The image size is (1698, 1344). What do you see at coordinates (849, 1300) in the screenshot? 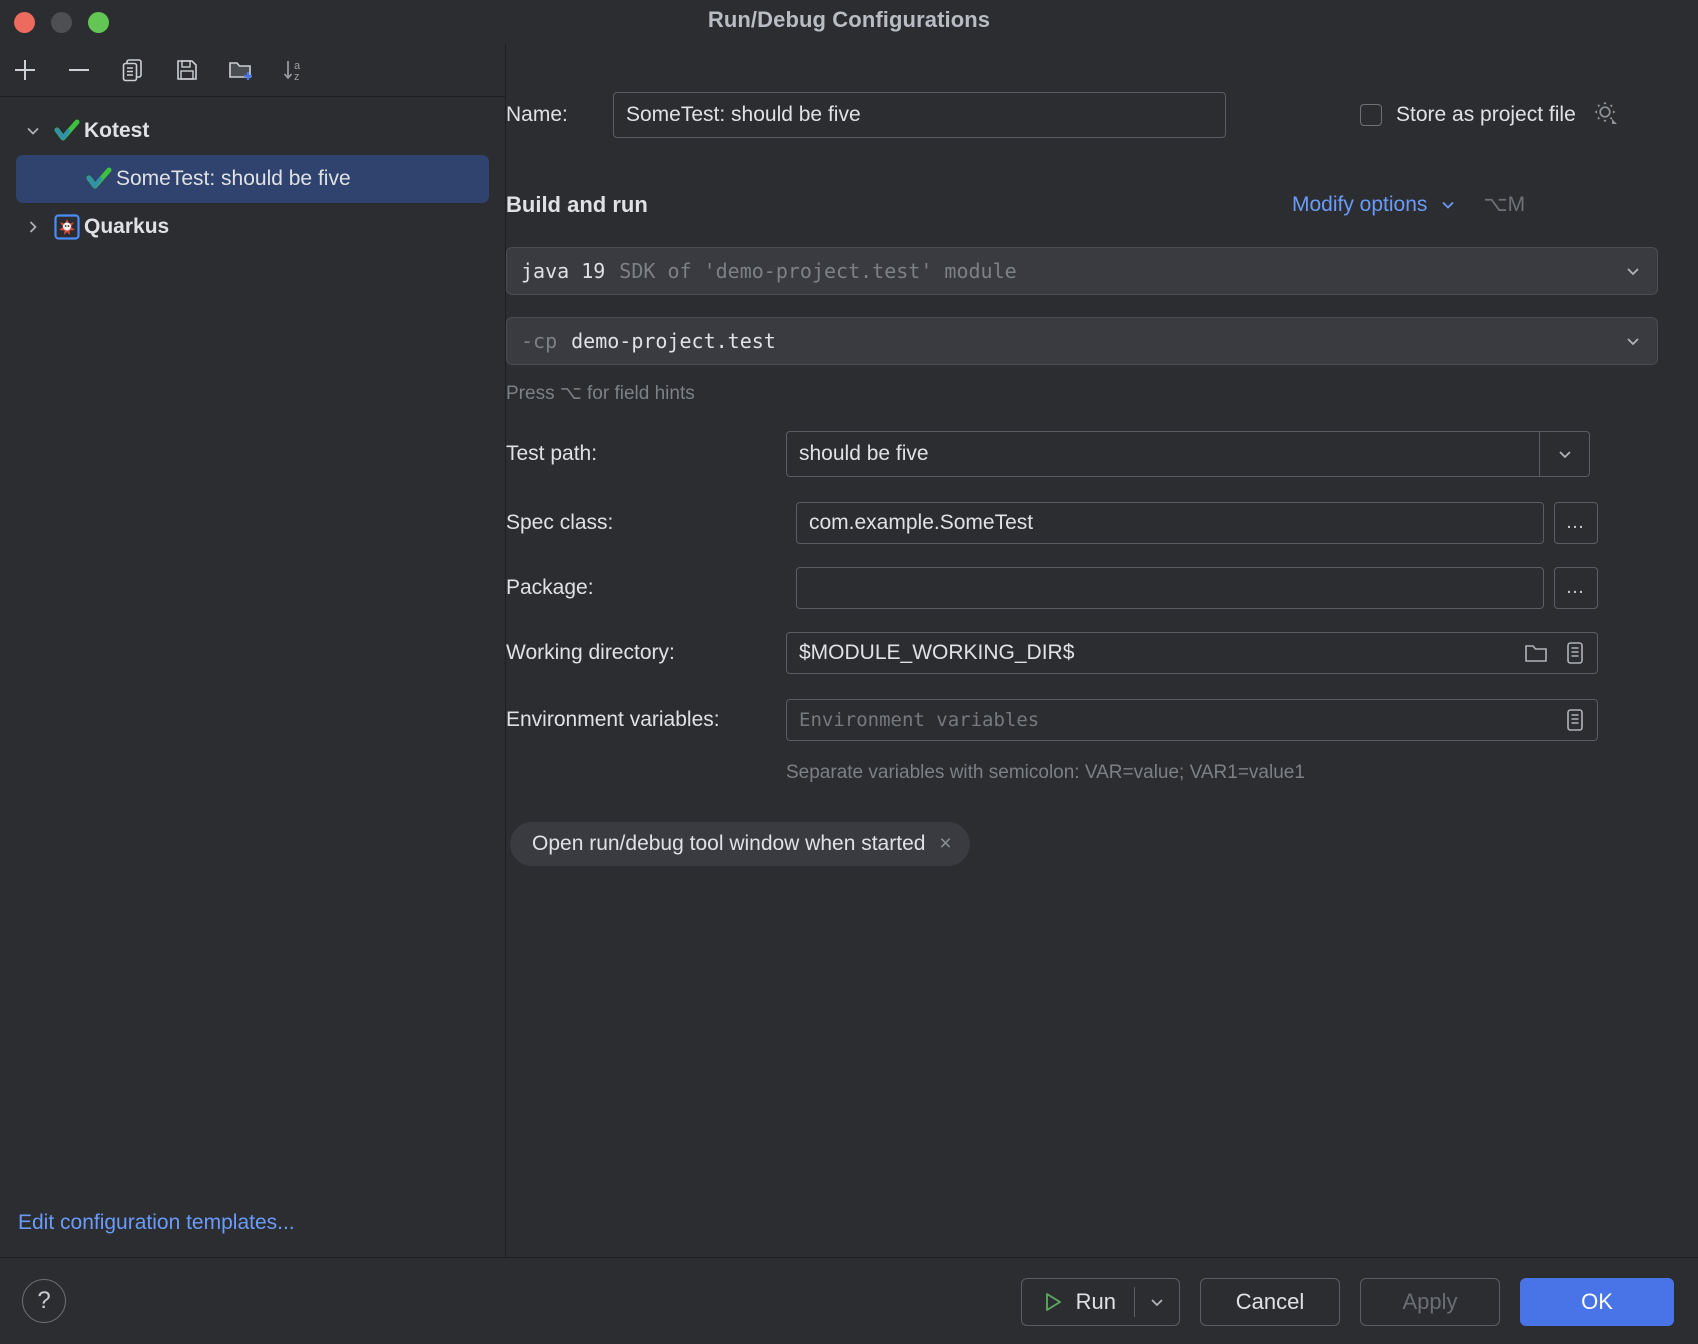
I see `dialog-footer: ? Run Cancel Apply OK` at bounding box center [849, 1300].